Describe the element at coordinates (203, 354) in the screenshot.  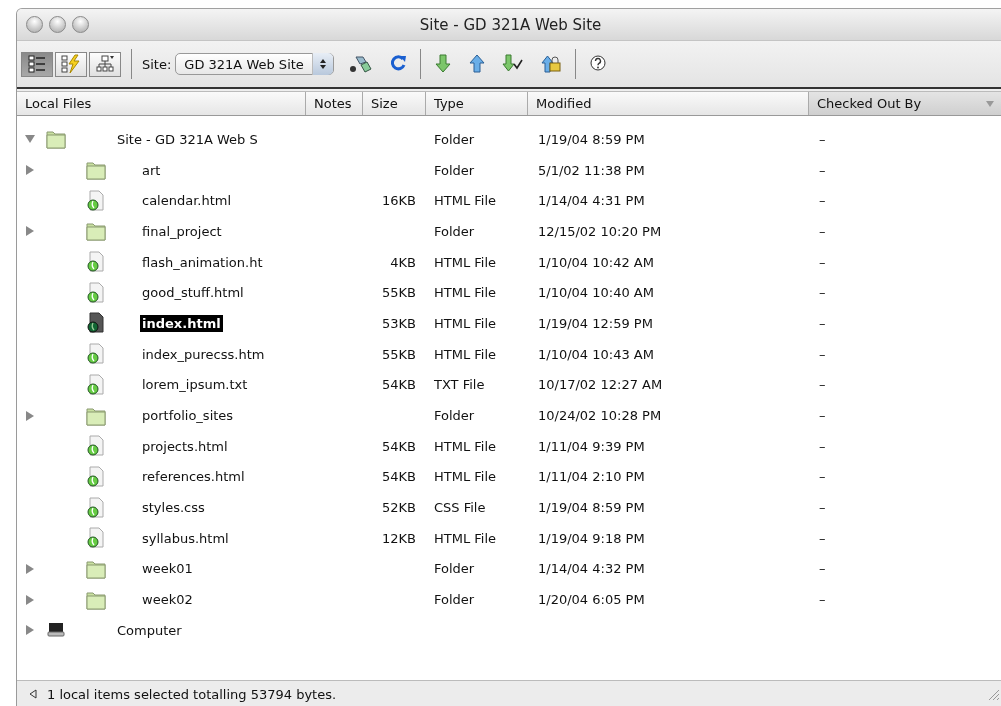
I see `file-name: index_purecss.htm` at that location.